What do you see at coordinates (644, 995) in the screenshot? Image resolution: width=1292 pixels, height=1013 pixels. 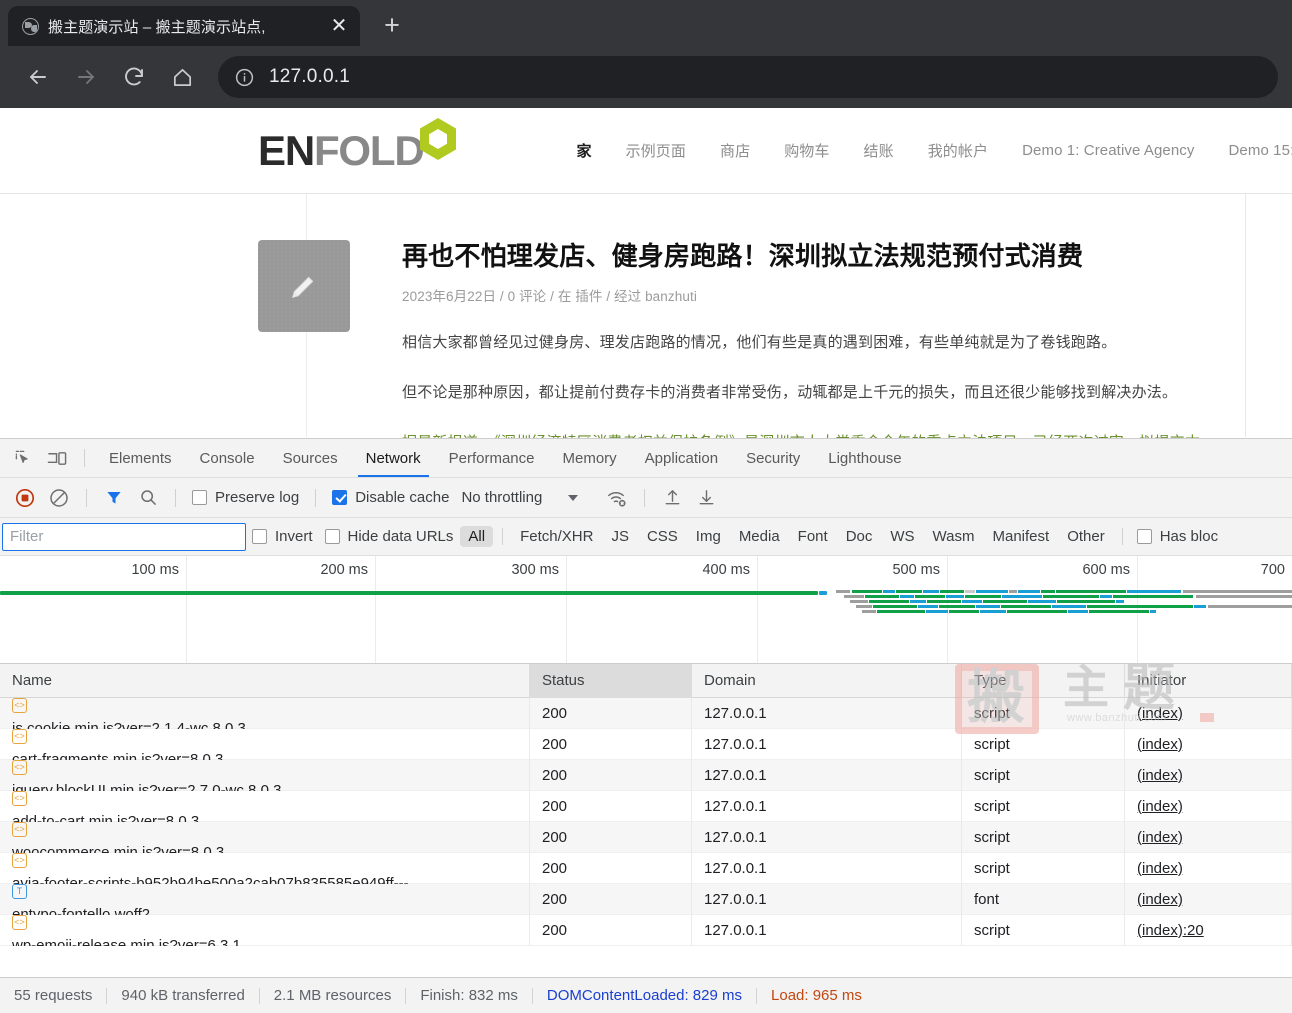 I see `summary-dom-content-loaded: DOMContentLoaded: 829 ms` at bounding box center [644, 995].